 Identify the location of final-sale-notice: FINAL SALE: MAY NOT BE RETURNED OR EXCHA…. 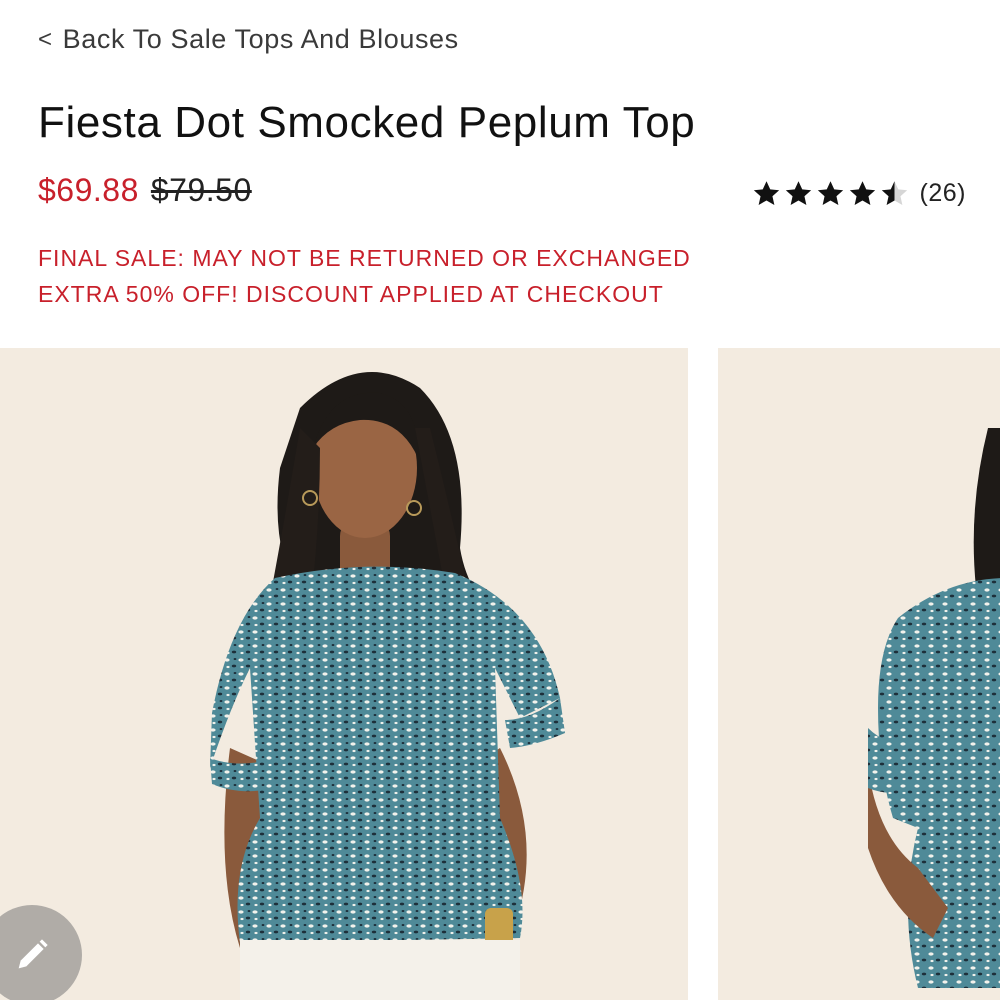
(364, 258).